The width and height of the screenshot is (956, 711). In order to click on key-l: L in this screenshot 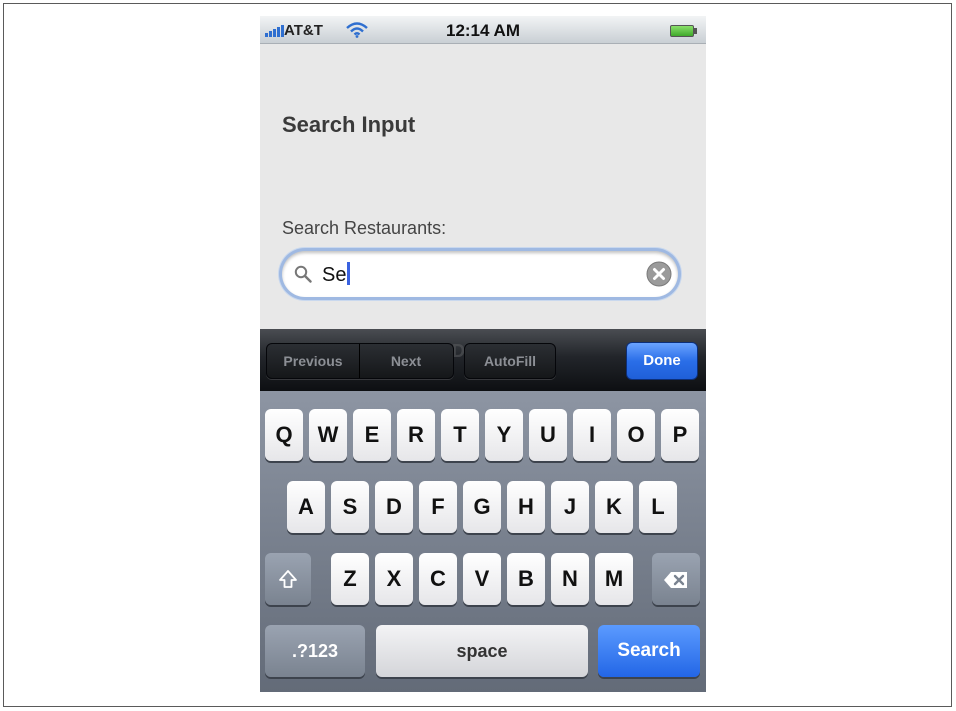, I will do `click(658, 507)`.